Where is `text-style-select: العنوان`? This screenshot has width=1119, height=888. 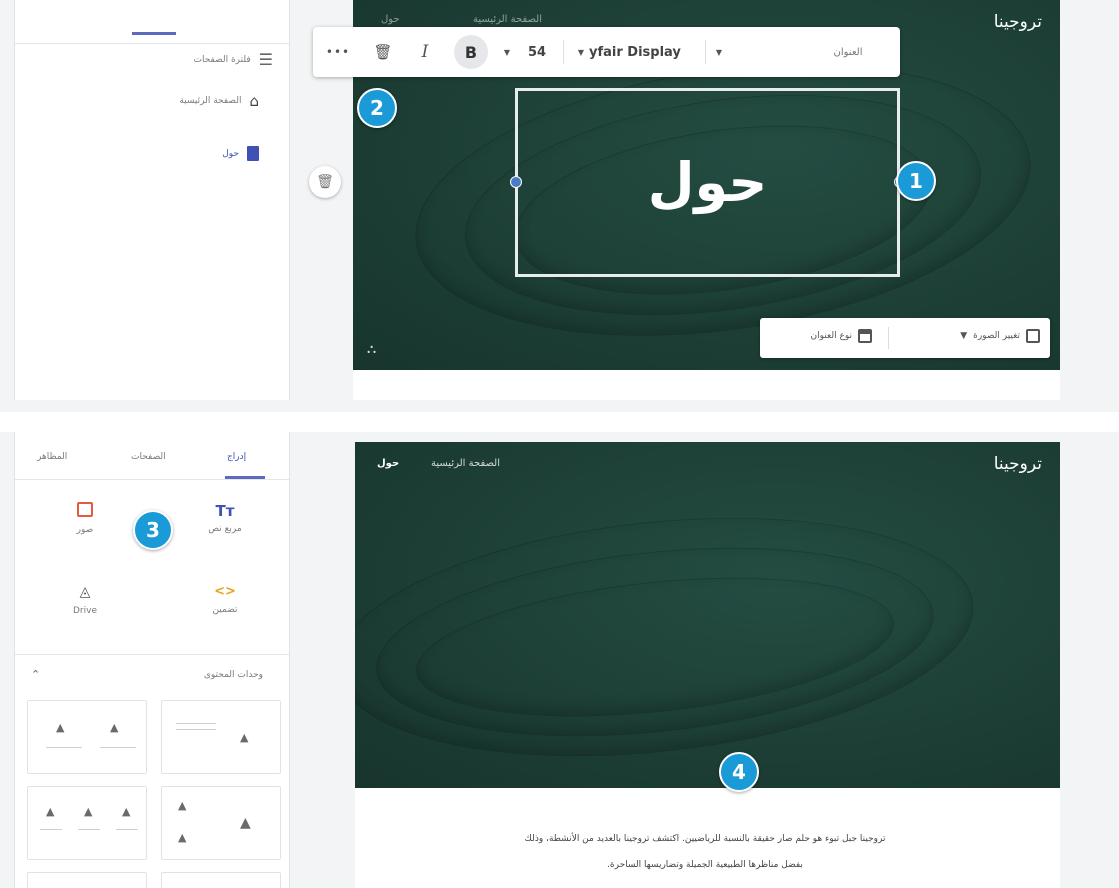 text-style-select: العنوان is located at coordinates (848, 52).